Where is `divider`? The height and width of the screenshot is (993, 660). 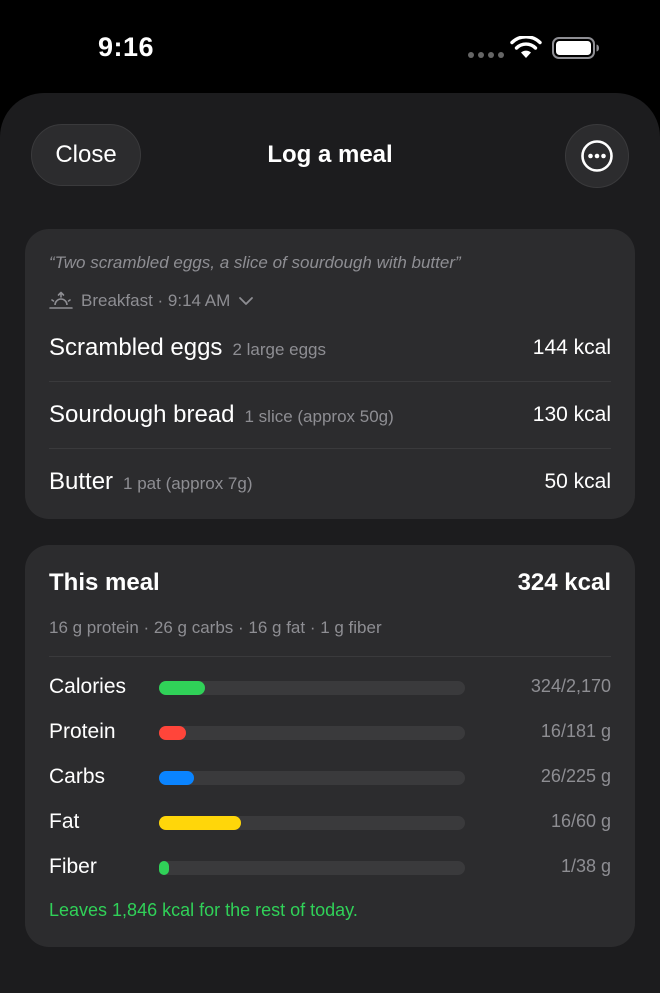
divider is located at coordinates (330, 656).